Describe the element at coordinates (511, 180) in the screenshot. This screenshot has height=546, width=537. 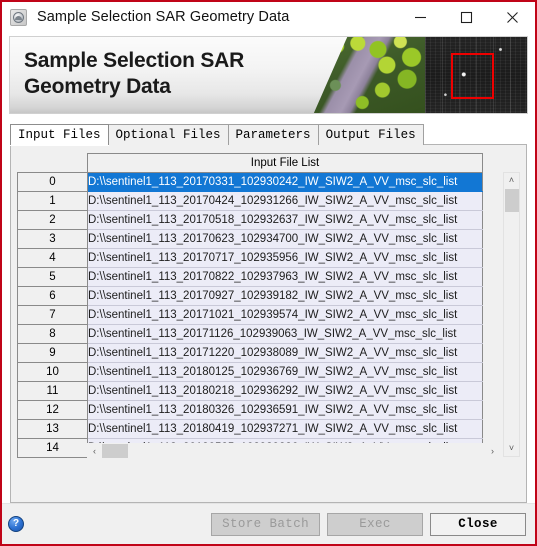
I see `scroll-up-icon: ˄` at that location.